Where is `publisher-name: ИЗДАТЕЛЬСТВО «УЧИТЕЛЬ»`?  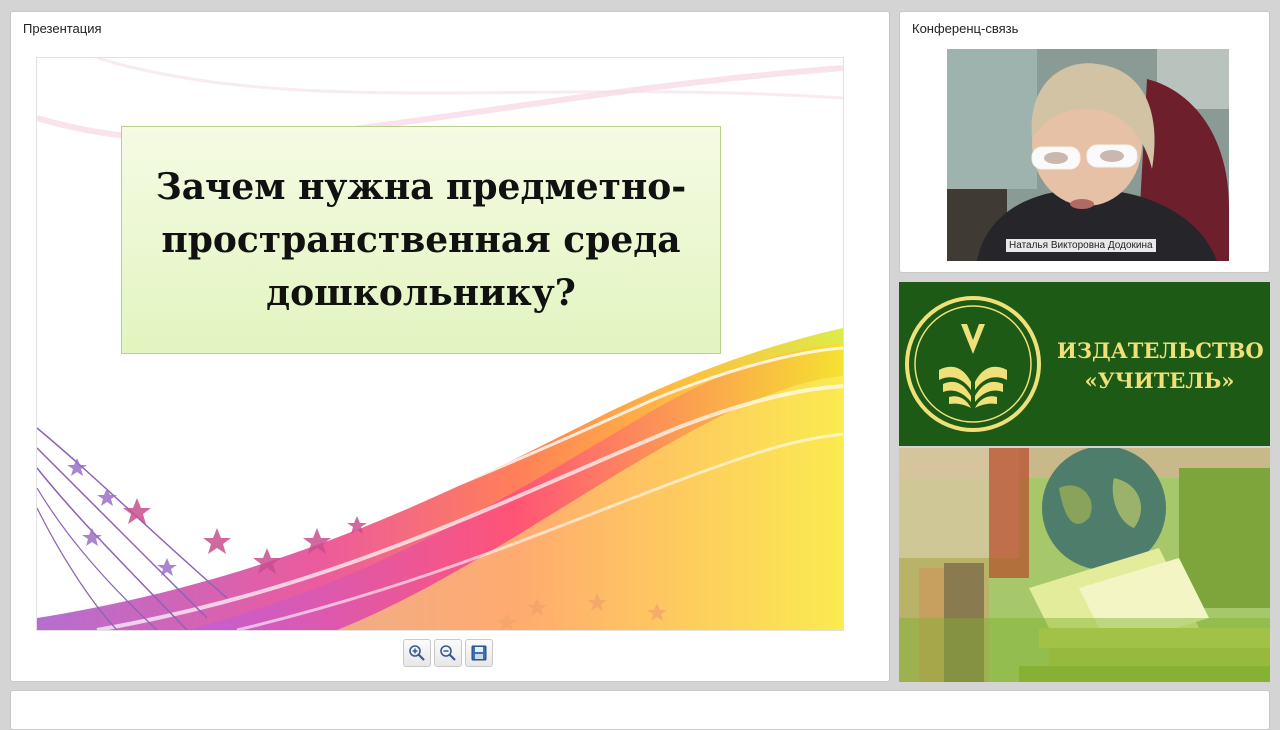 publisher-name: ИЗДАТЕЛЬСТВО «УЧИТЕЛЬ» is located at coordinates (1160, 366).